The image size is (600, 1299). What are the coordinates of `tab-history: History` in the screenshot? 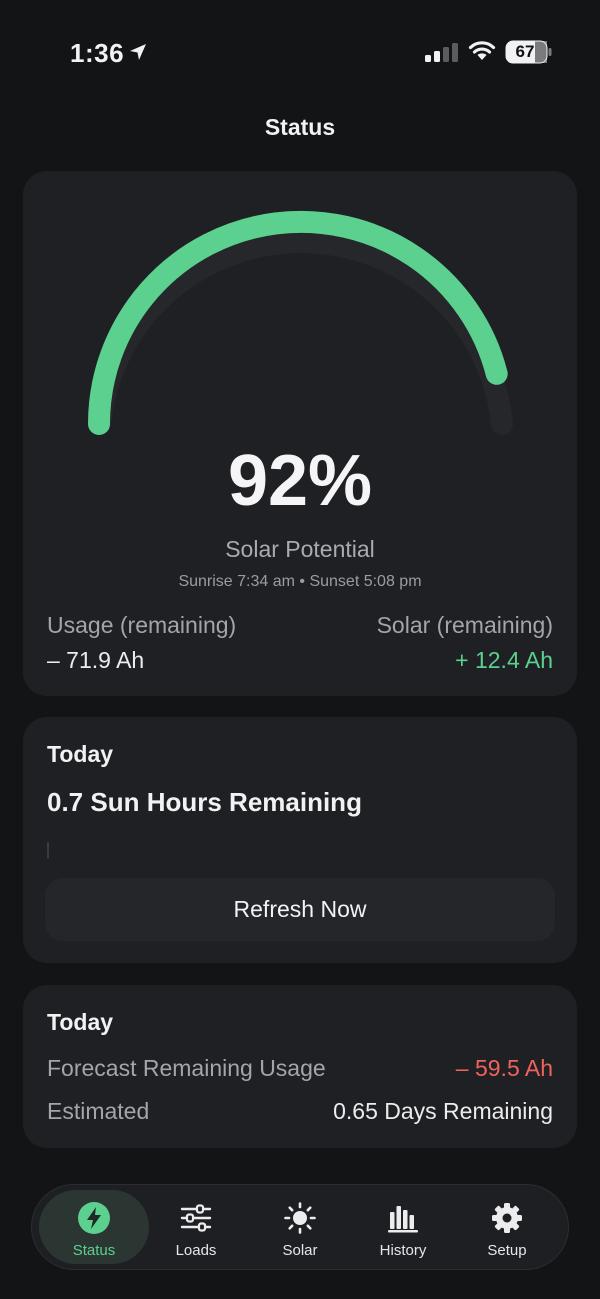 It's located at (403, 1227).